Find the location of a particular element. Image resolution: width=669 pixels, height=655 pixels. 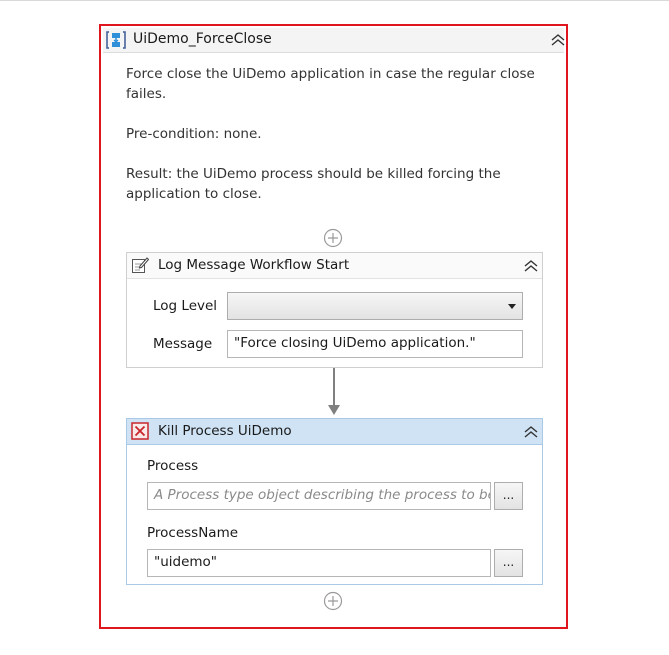

collapse-kill-process-icon is located at coordinates (531, 432).